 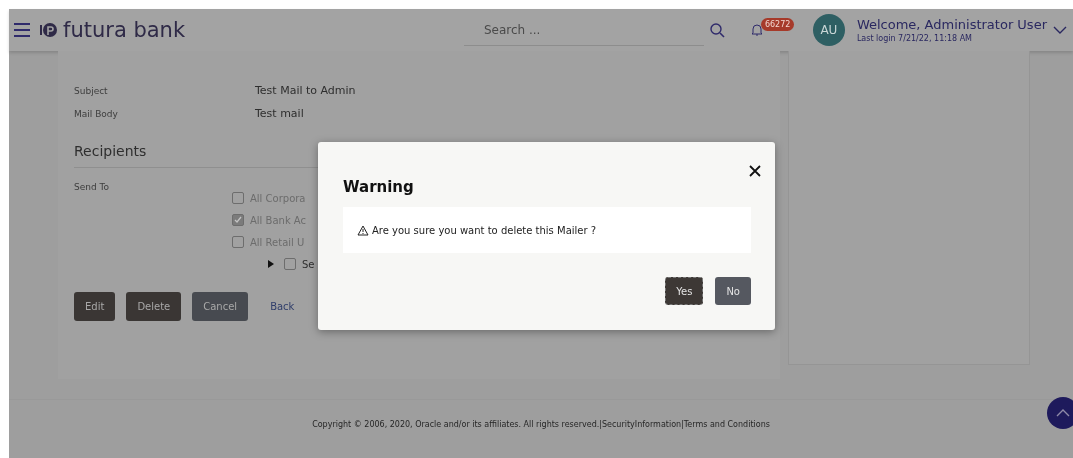 What do you see at coordinates (96, 113) in the screenshot?
I see `field-label: Mail Body` at bounding box center [96, 113].